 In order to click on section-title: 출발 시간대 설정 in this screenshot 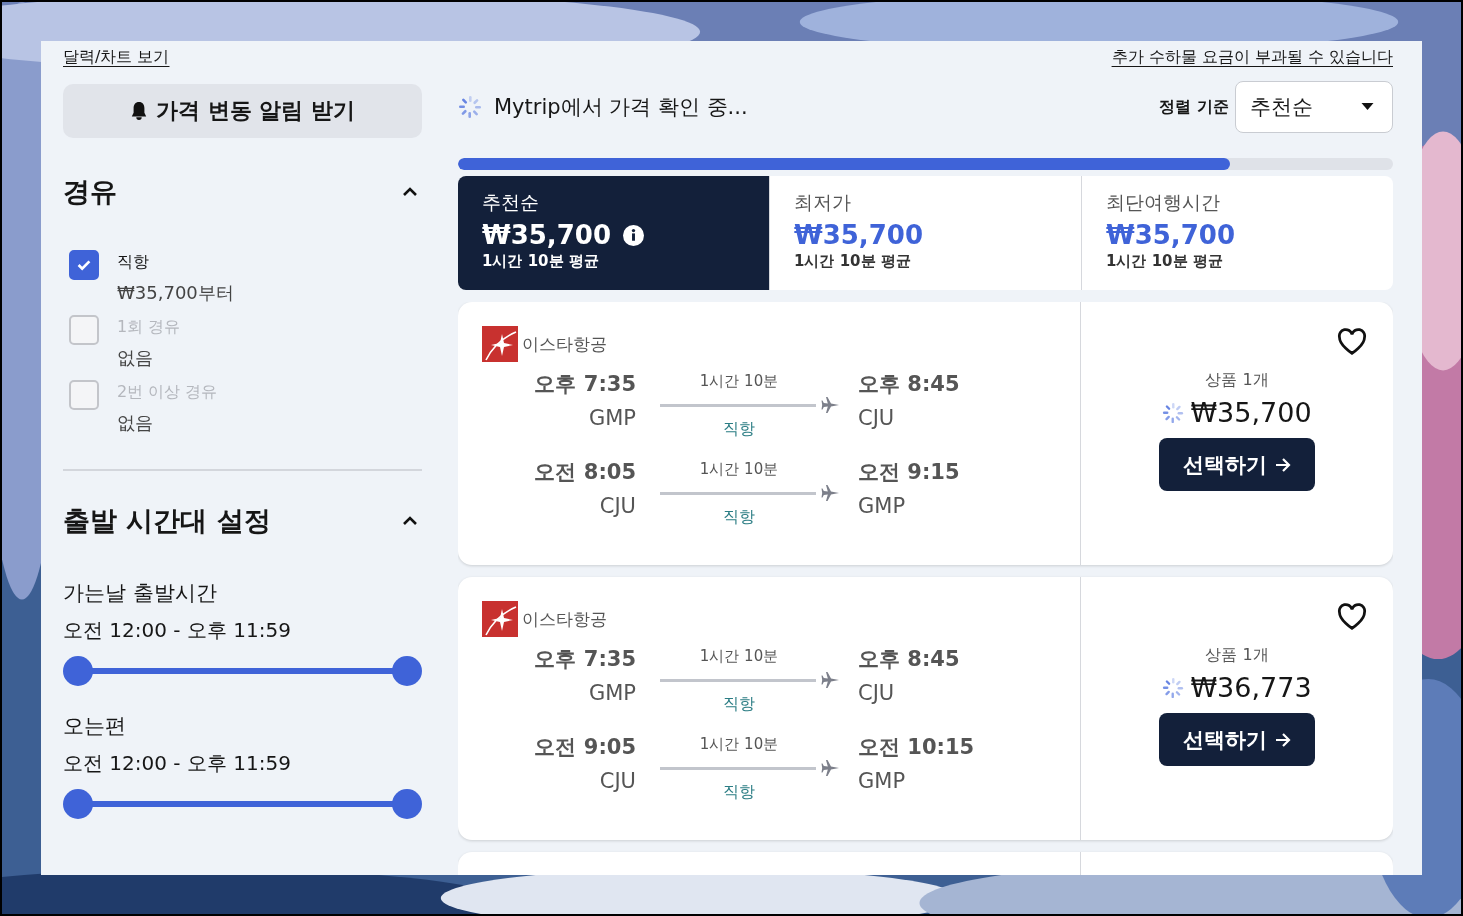, I will do `click(167, 521)`.